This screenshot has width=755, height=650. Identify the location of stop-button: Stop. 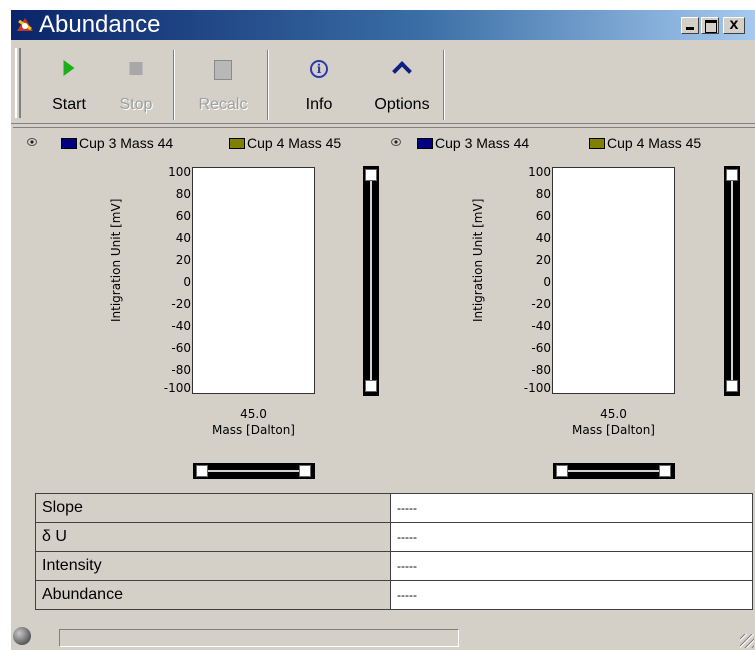
(136, 86).